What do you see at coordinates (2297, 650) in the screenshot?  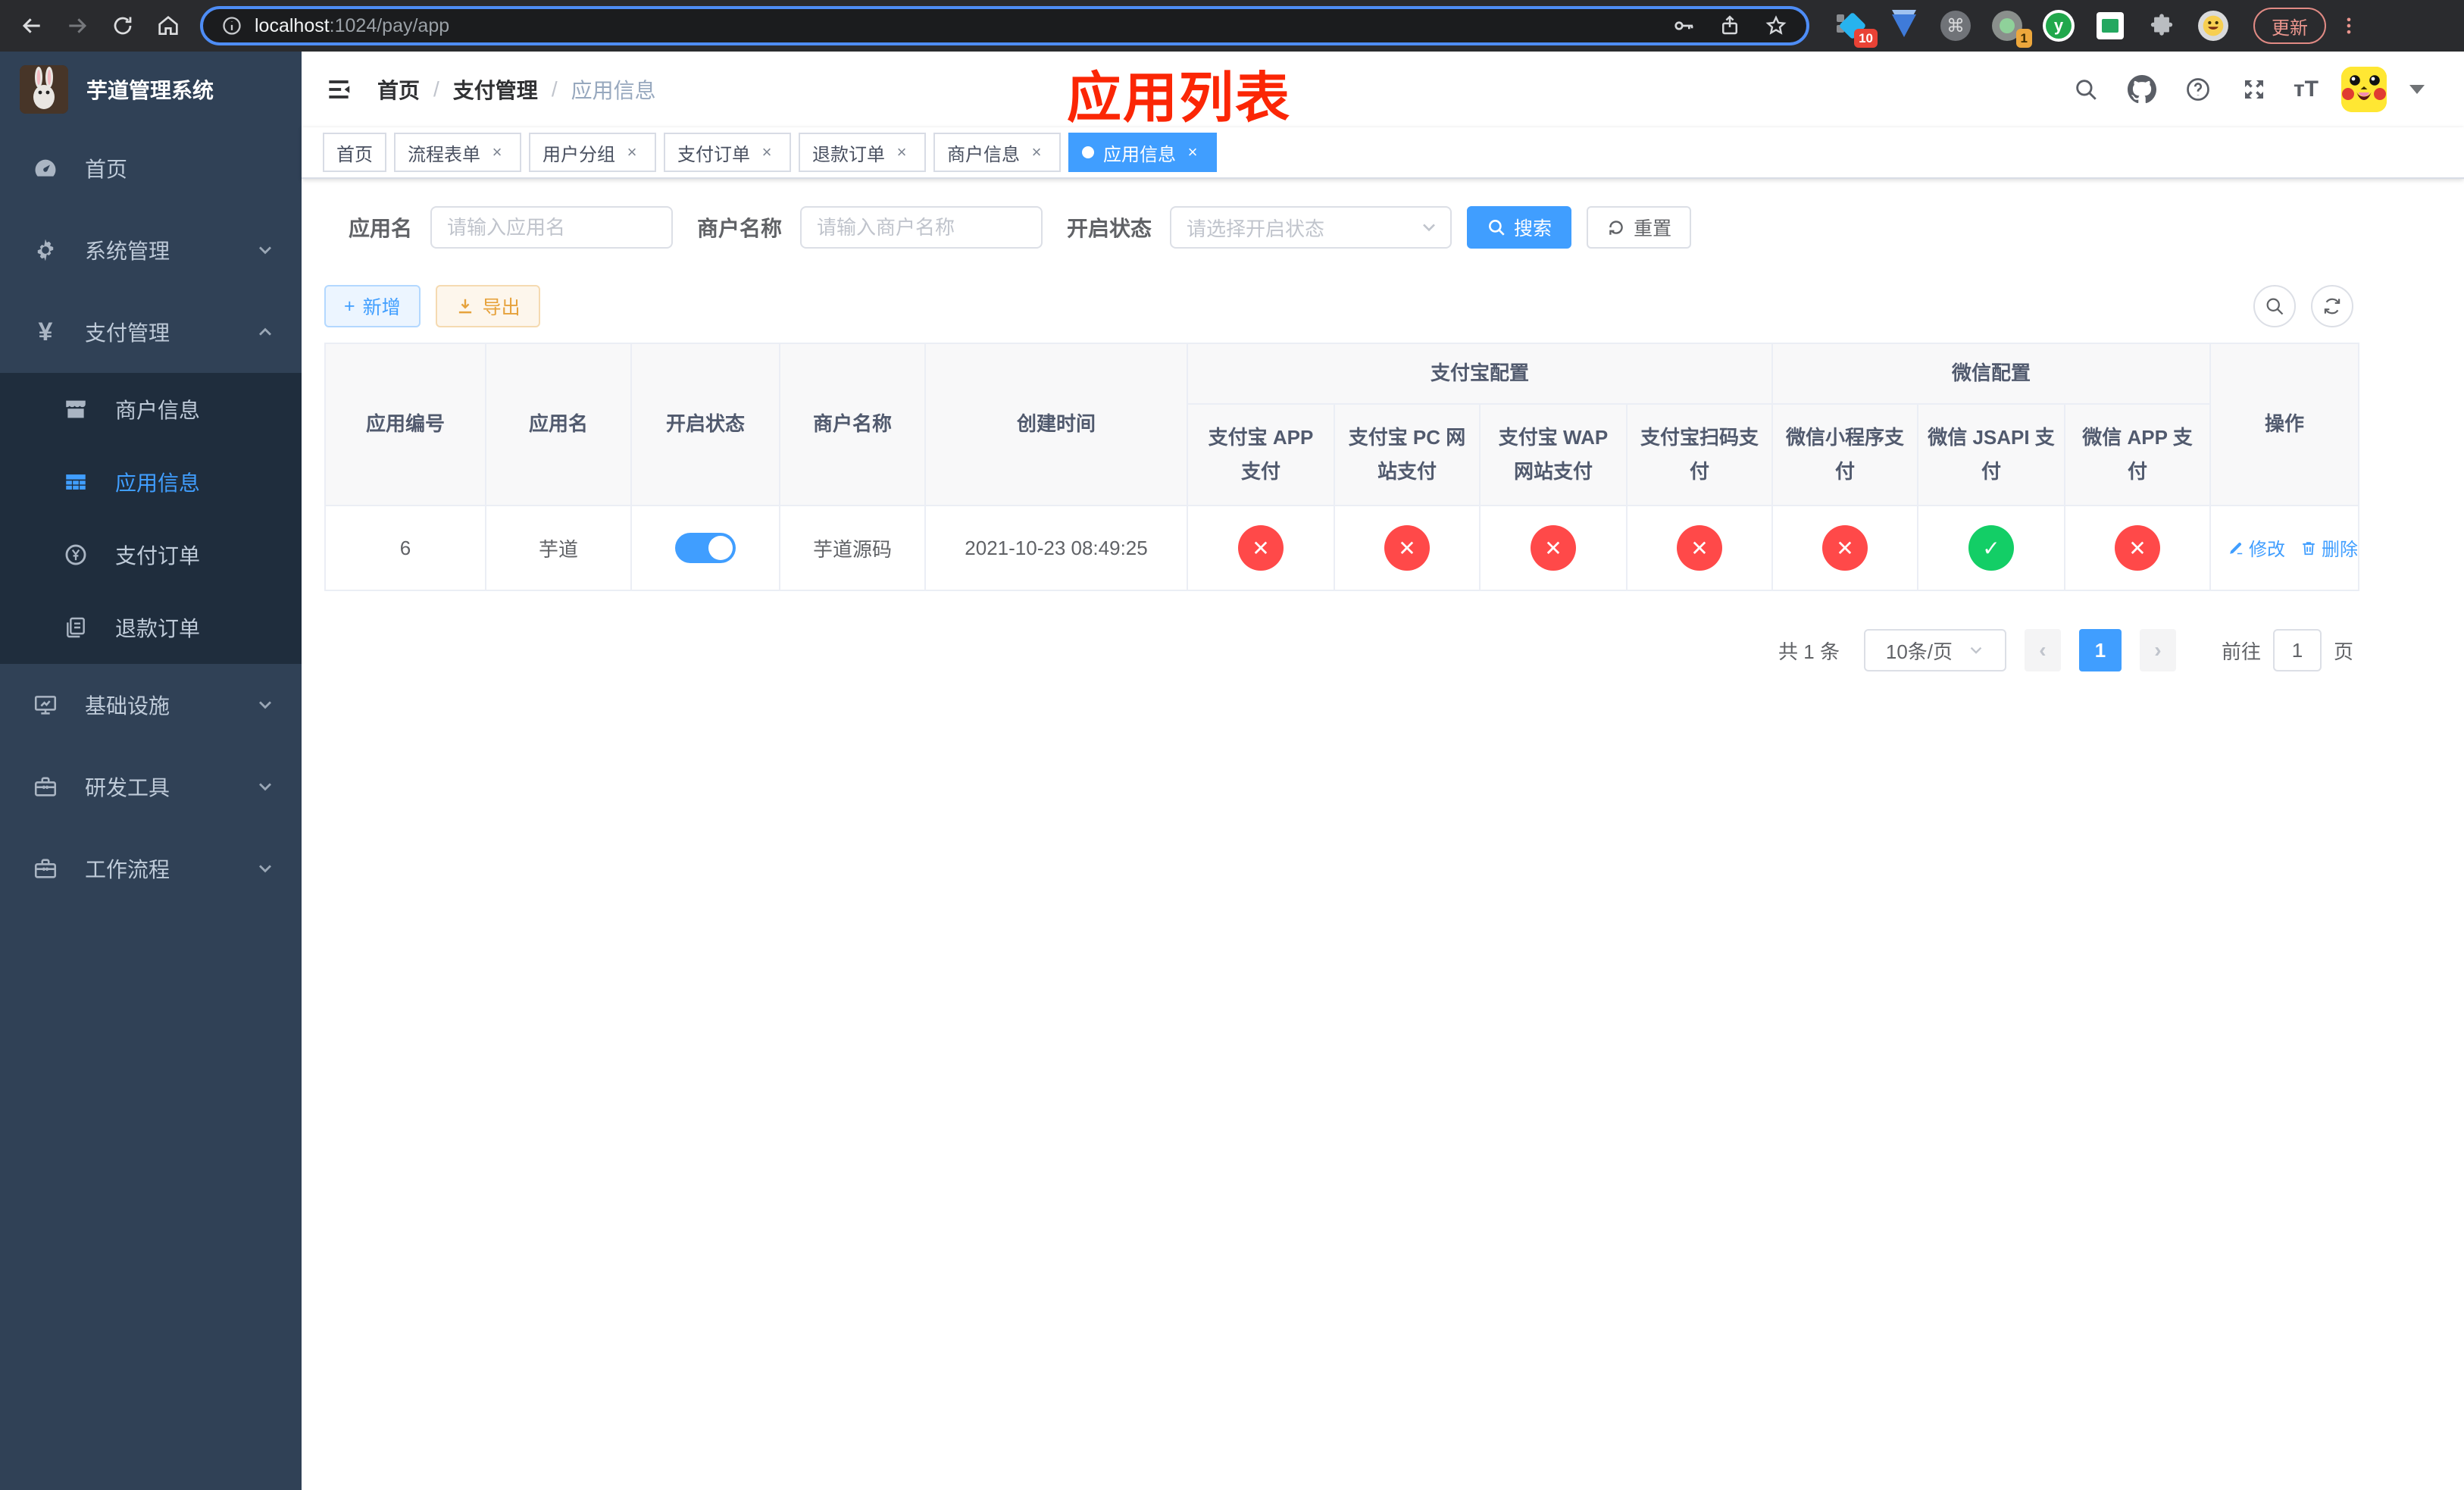 I see `goto-page-input` at bounding box center [2297, 650].